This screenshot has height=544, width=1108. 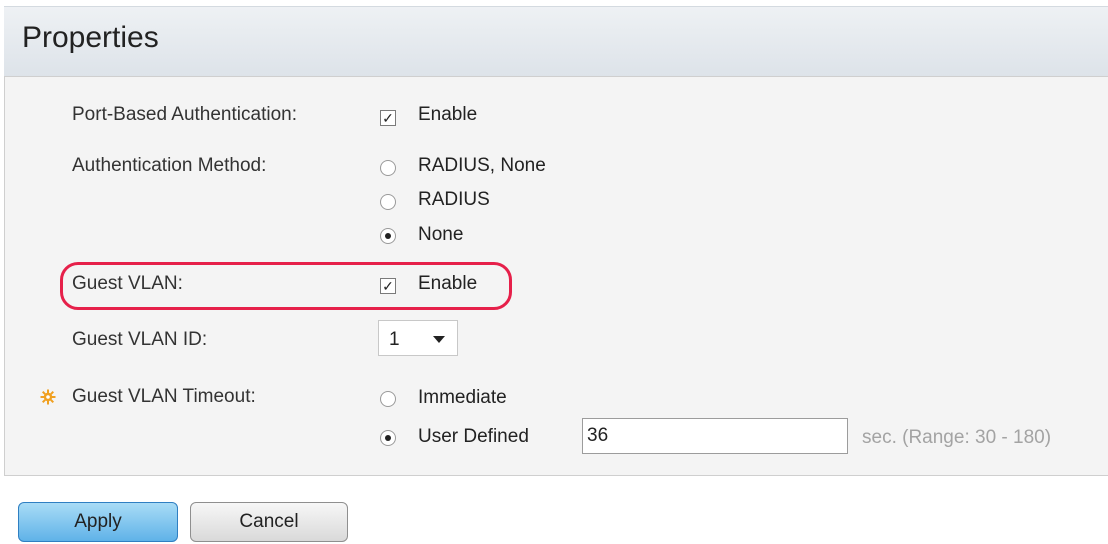 I want to click on page-header: Properties, so click(x=556, y=41).